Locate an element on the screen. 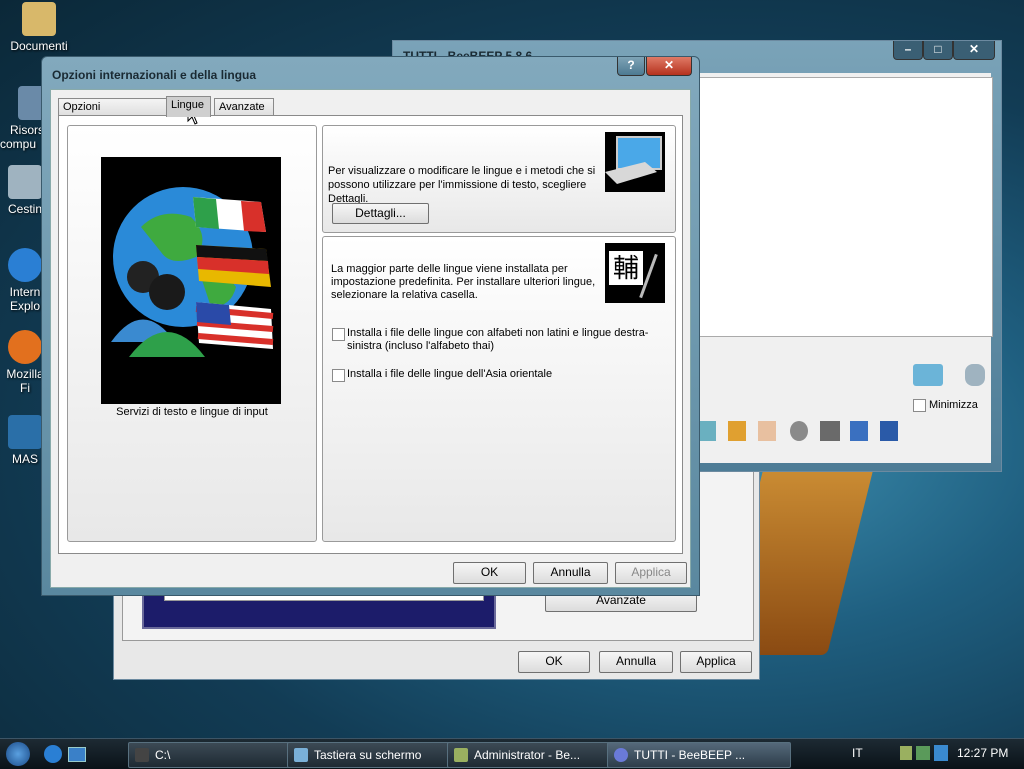 The width and height of the screenshot is (1024, 769). file-icon is located at coordinates (707, 431).